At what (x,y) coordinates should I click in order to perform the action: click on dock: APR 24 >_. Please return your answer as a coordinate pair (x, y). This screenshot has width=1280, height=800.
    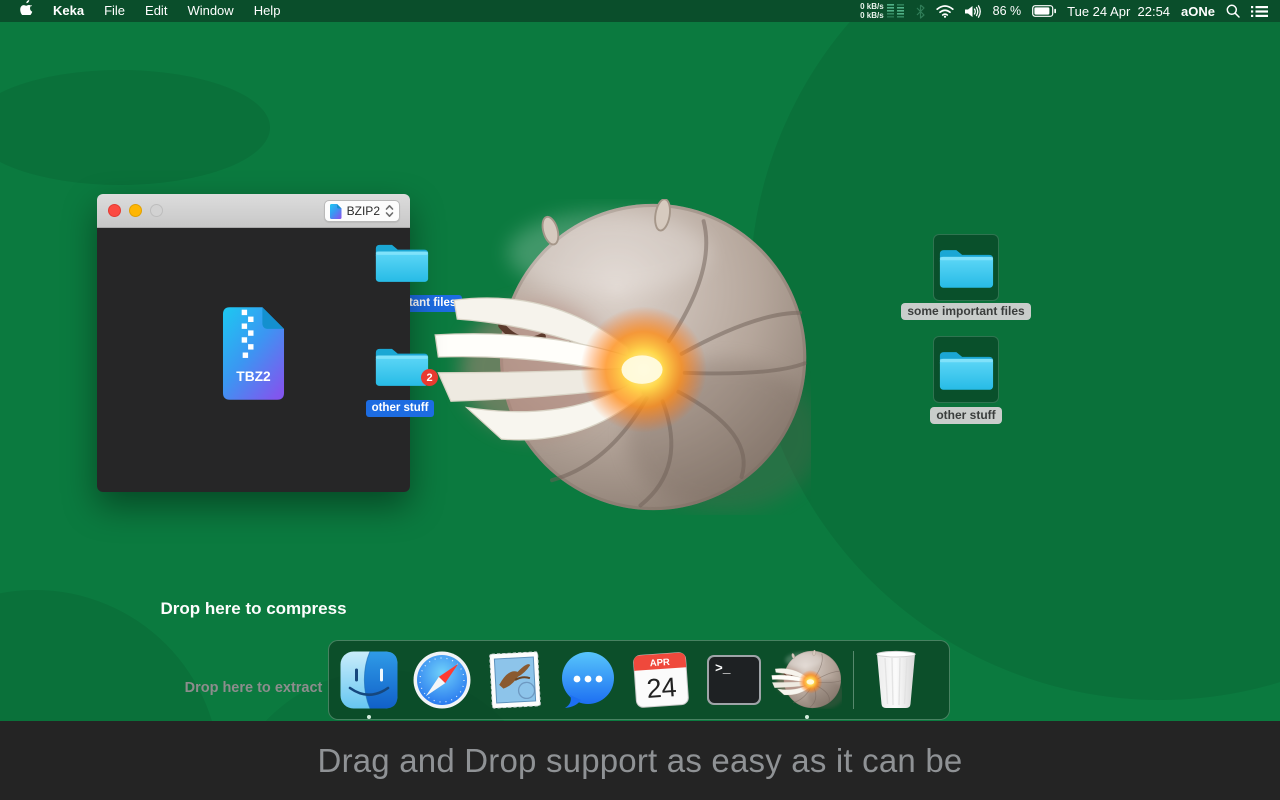
    Looking at the image, I should click on (639, 680).